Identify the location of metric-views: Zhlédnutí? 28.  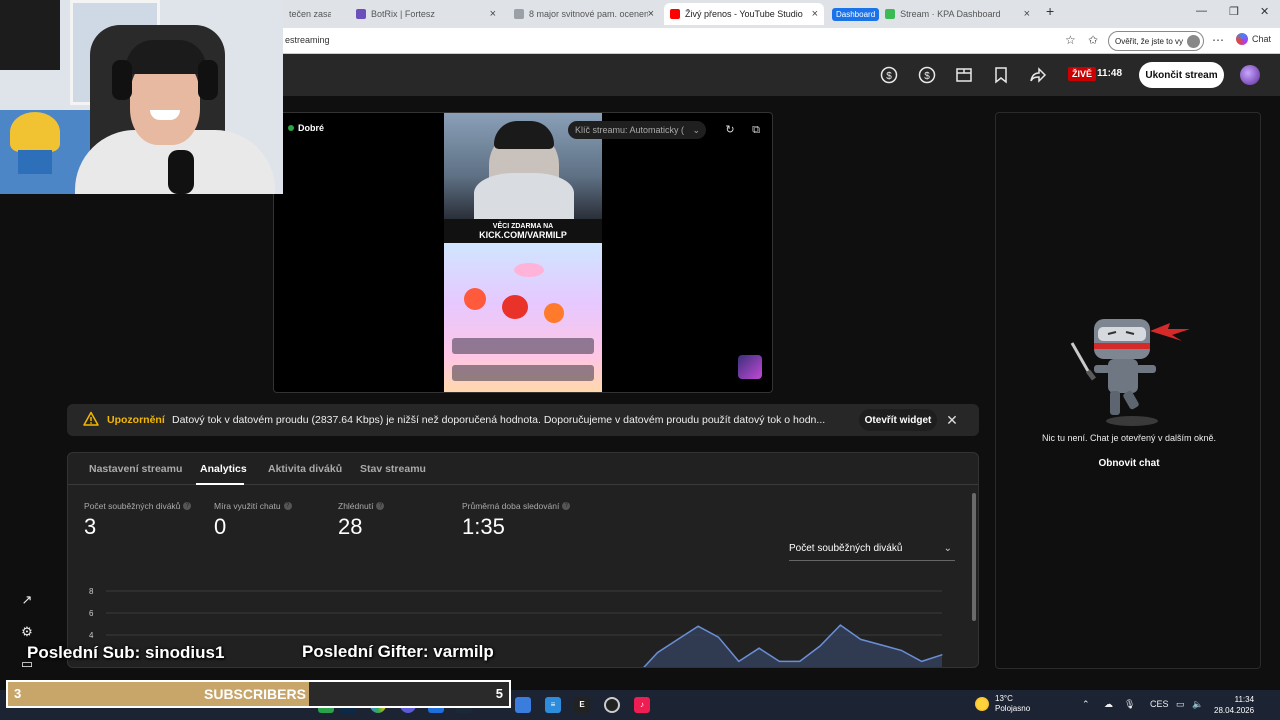
(361, 520).